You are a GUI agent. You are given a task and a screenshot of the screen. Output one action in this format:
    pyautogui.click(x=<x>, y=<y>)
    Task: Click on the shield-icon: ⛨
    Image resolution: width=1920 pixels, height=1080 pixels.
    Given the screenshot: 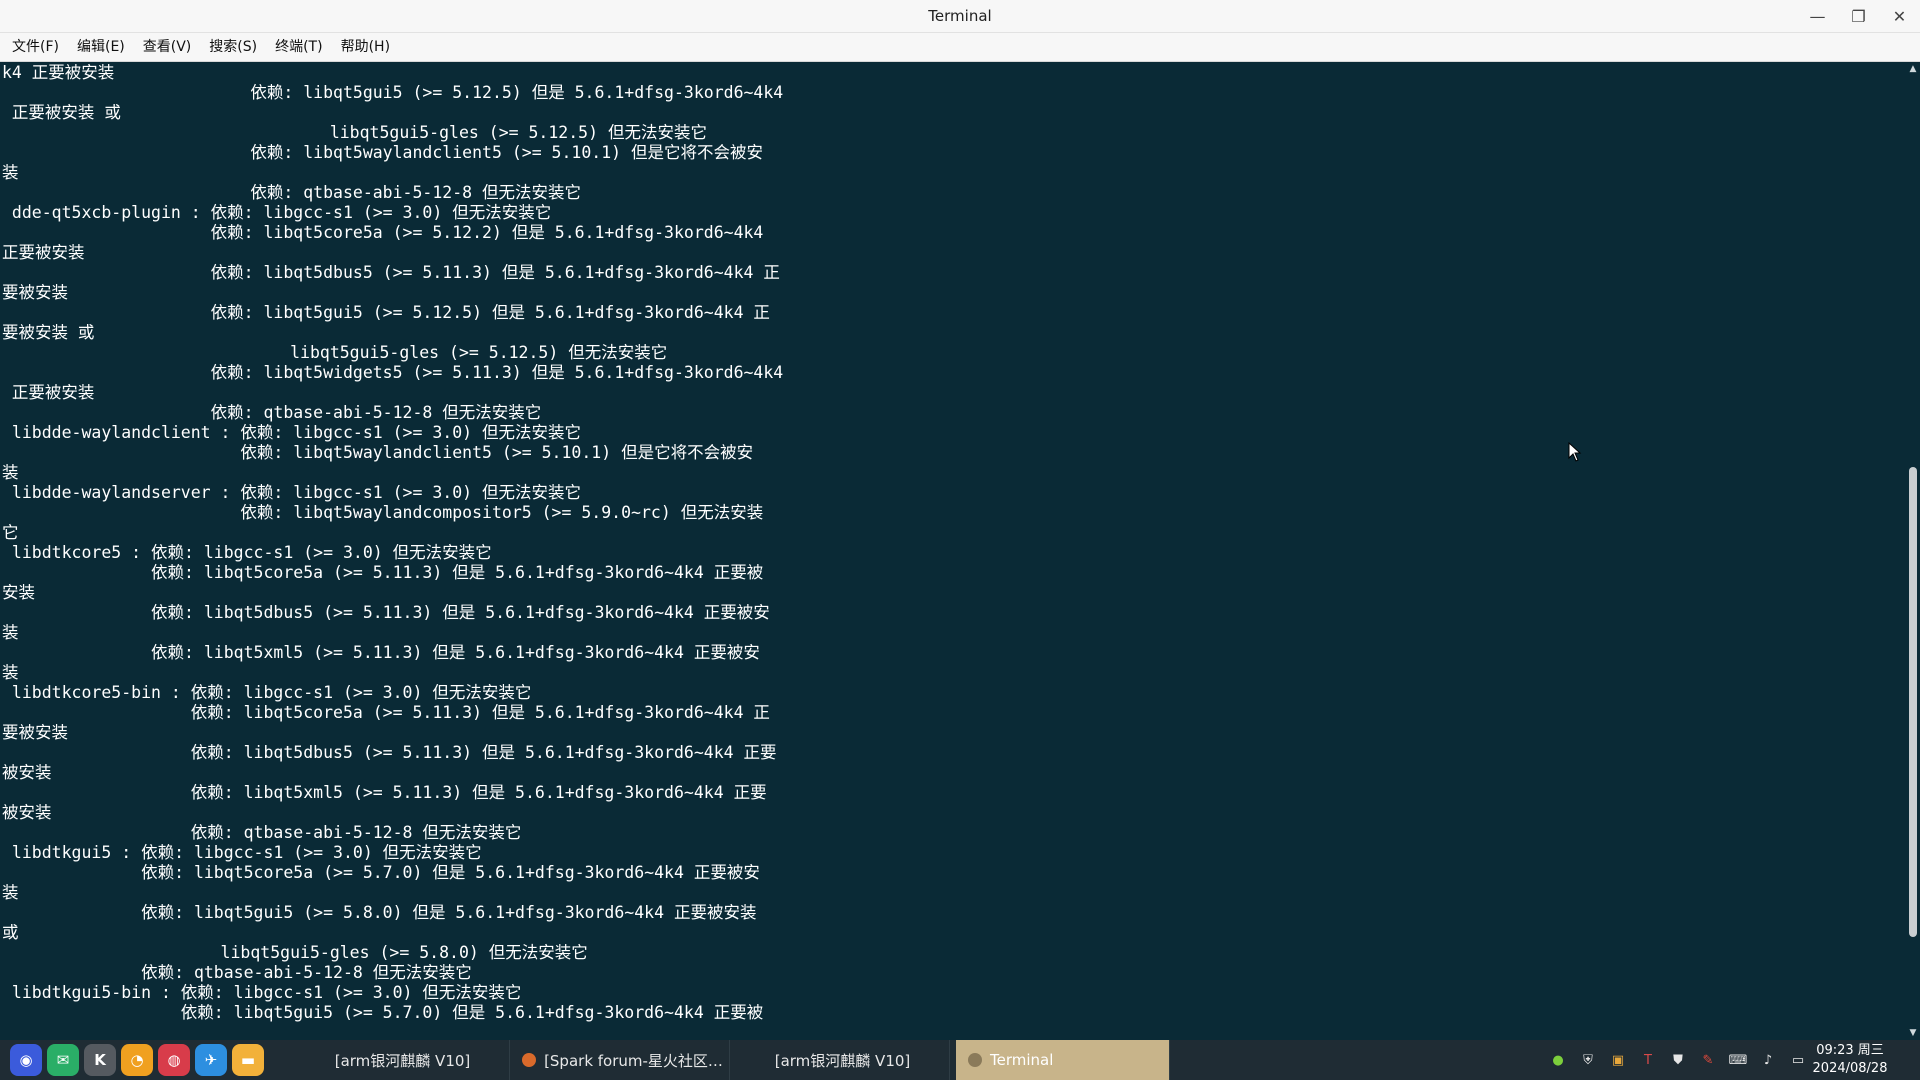 What is the action you would take?
    pyautogui.click(x=1588, y=1060)
    